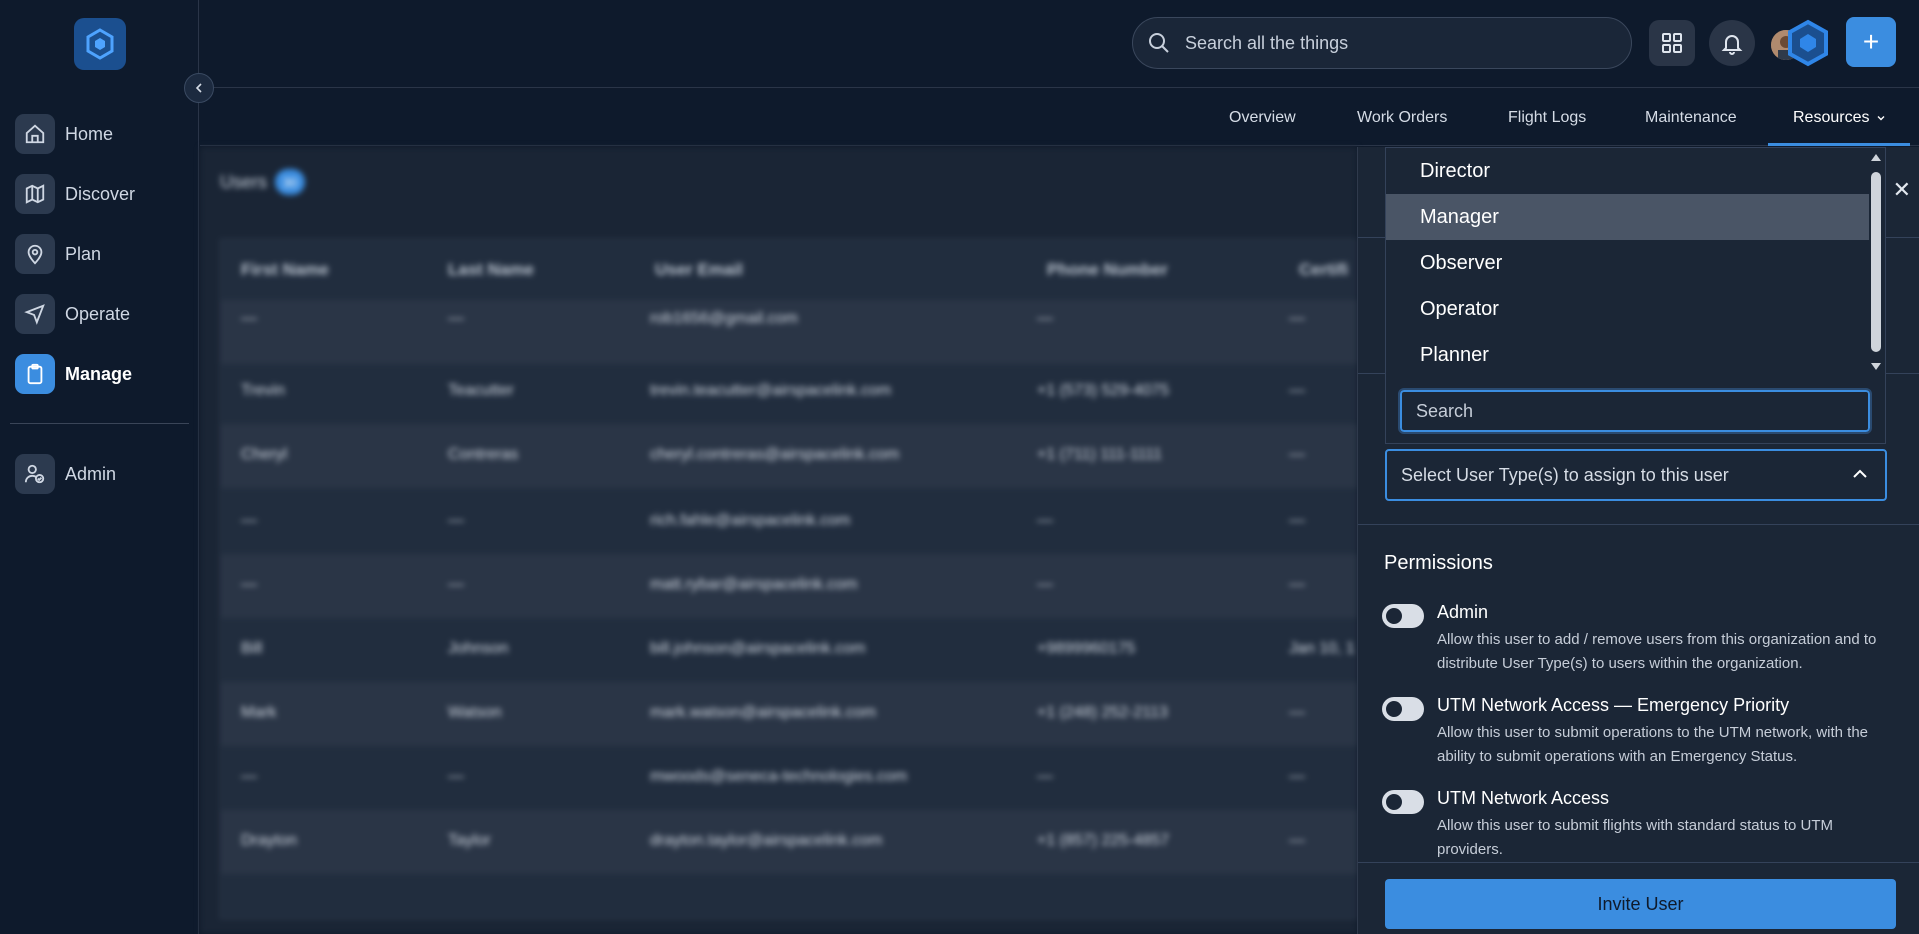 This screenshot has height=934, width=1919. Describe the element at coordinates (1902, 190) in the screenshot. I see `close-icon: ✕` at that location.